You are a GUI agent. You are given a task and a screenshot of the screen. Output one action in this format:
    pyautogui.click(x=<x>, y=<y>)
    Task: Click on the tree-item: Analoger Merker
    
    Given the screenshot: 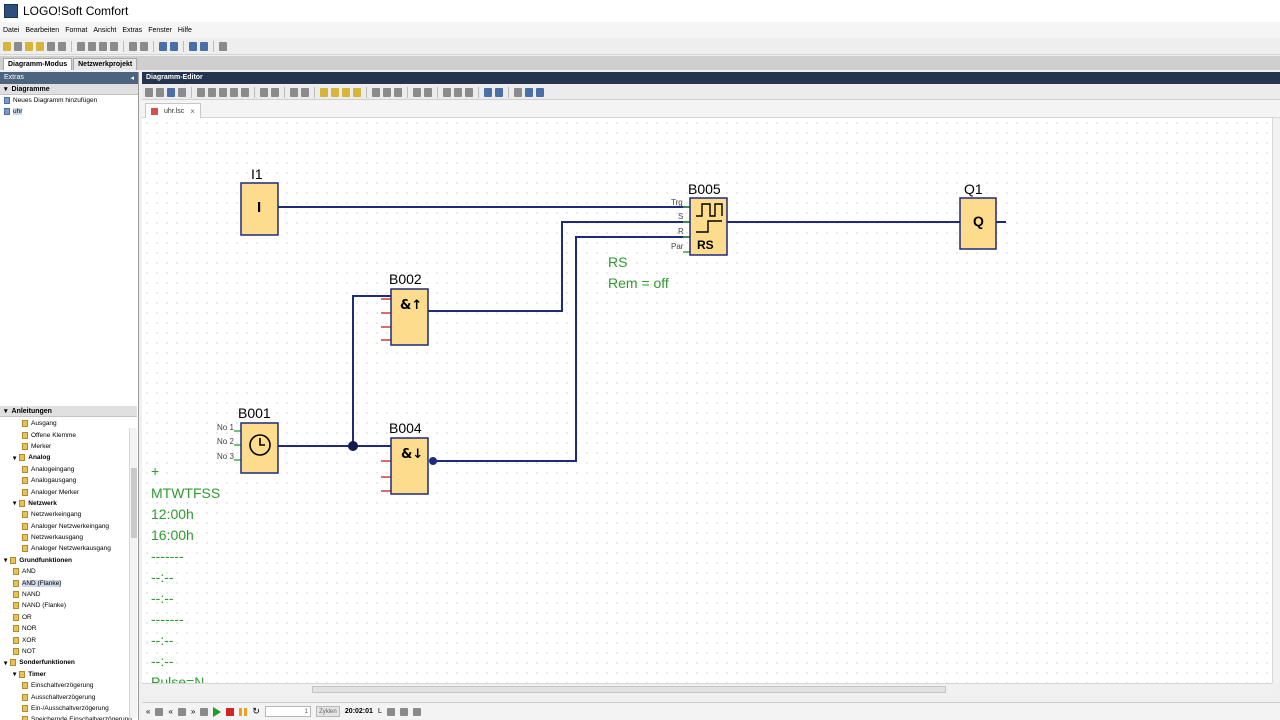 What is the action you would take?
    pyautogui.click(x=68, y=491)
    